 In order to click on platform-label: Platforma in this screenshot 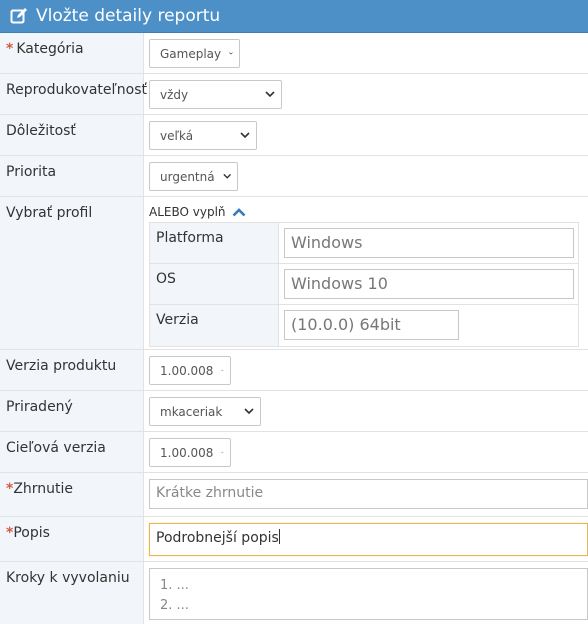, I will do `click(214, 243)`.